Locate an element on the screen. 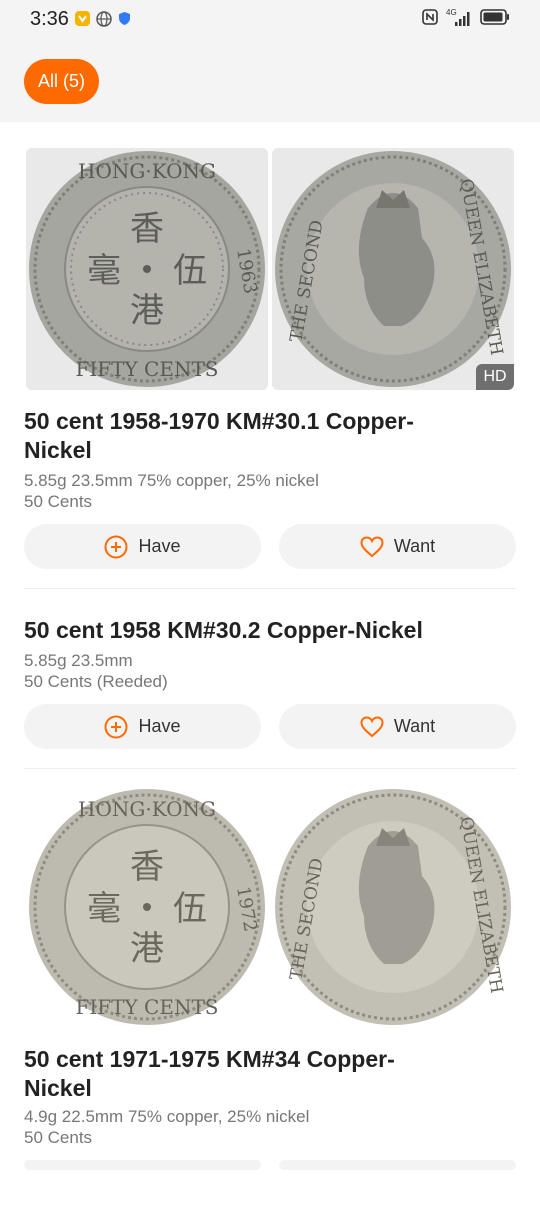  coin-obverse-image: 香 毫 伍 港 HONG·KONG FIFTY CENTS 1972 is located at coordinates (147, 907).